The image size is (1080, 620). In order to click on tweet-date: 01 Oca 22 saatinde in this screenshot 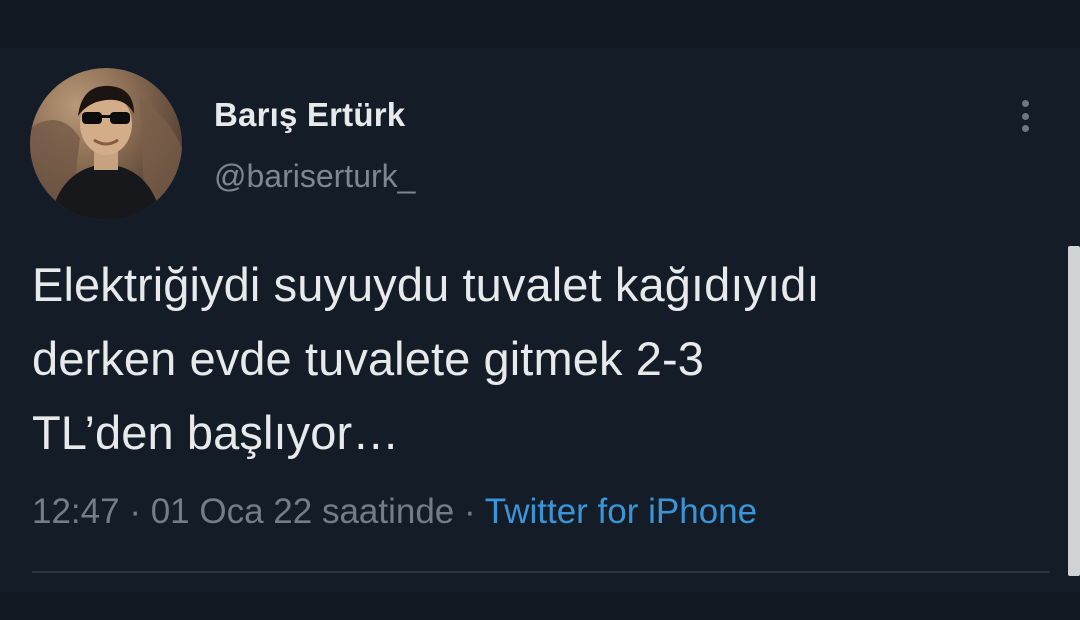, I will do `click(303, 511)`.